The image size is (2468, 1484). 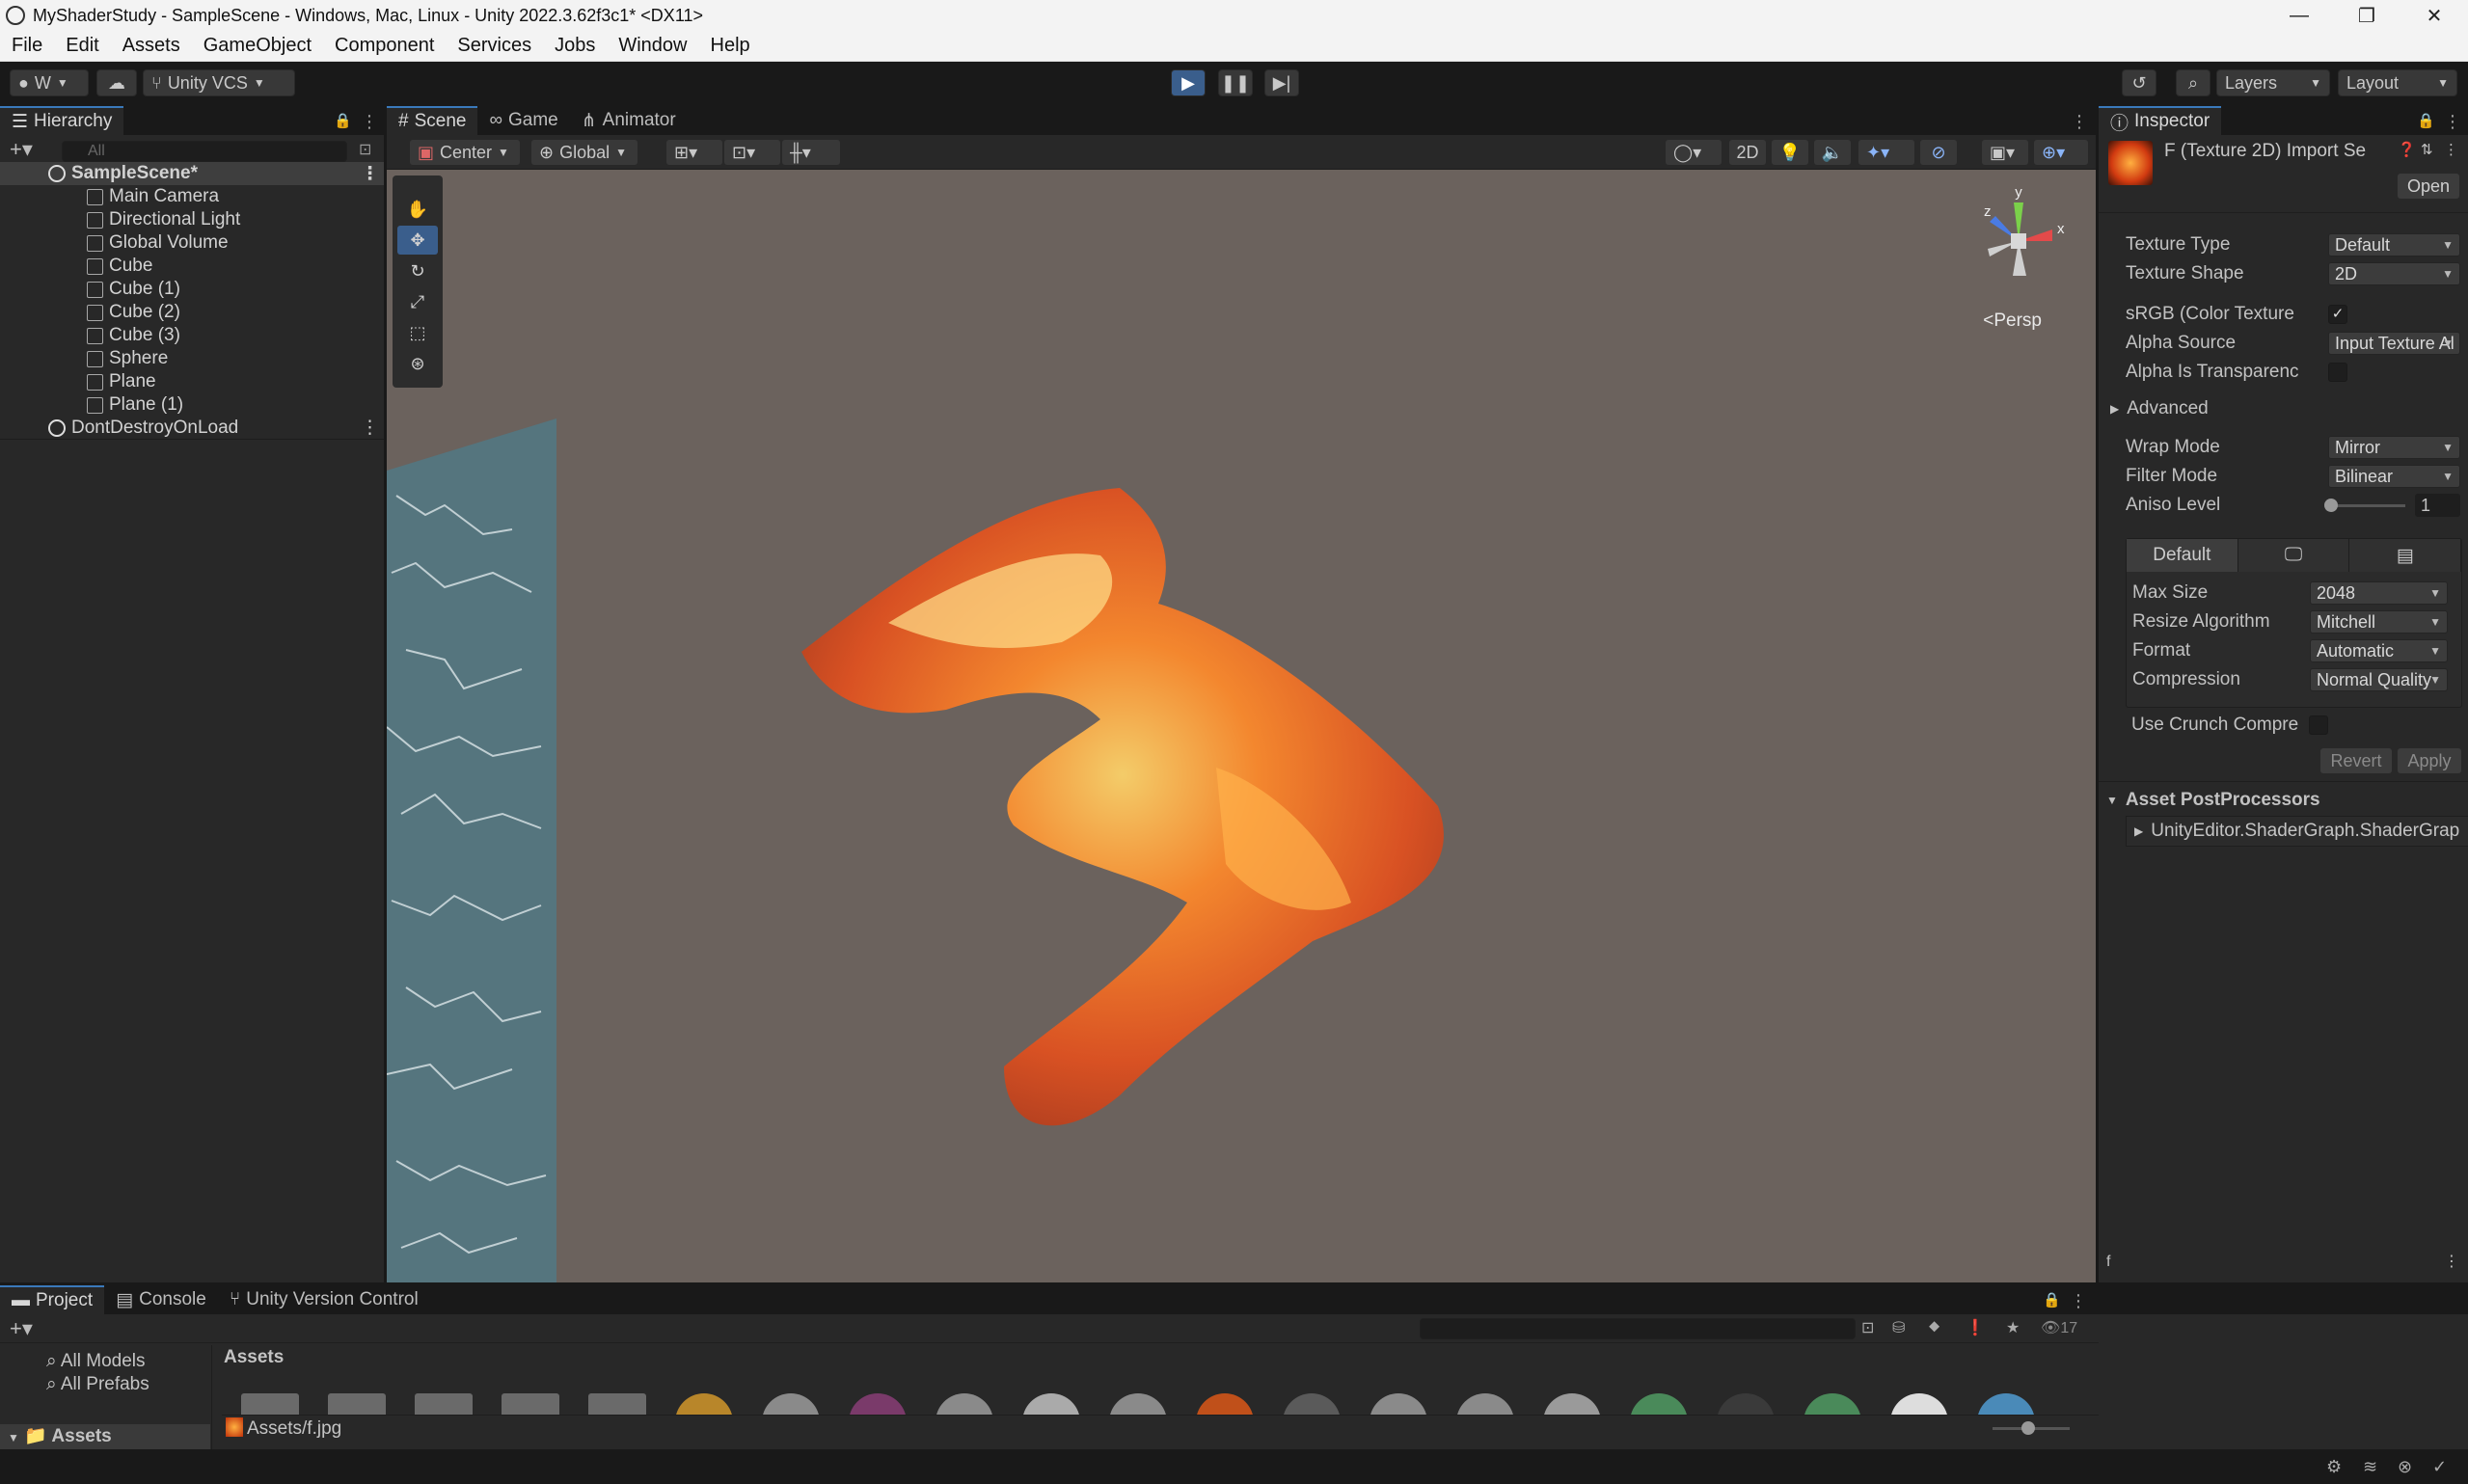 What do you see at coordinates (2334, 1467) in the screenshot?
I see `debug-icon: ⚙` at bounding box center [2334, 1467].